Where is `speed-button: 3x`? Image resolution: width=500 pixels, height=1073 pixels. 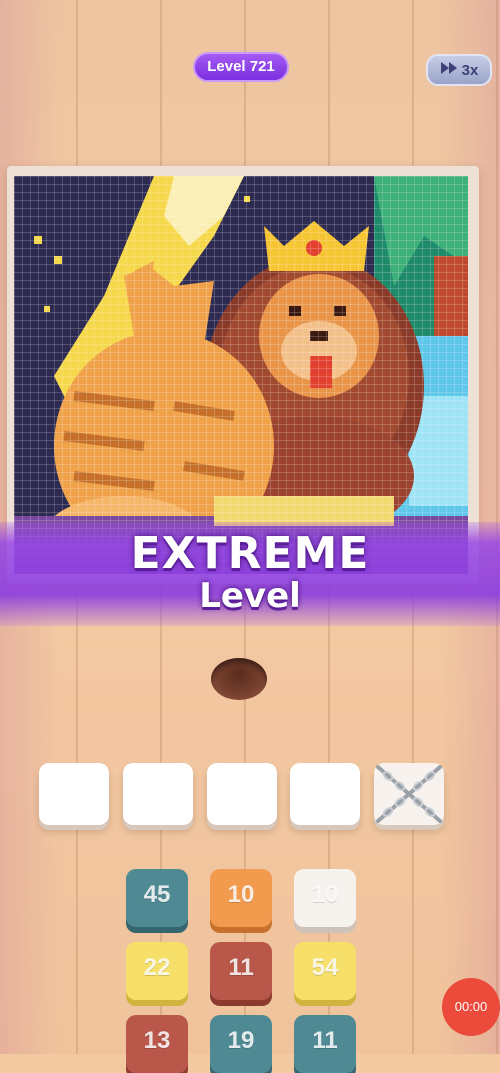 speed-button: 3x is located at coordinates (459, 70).